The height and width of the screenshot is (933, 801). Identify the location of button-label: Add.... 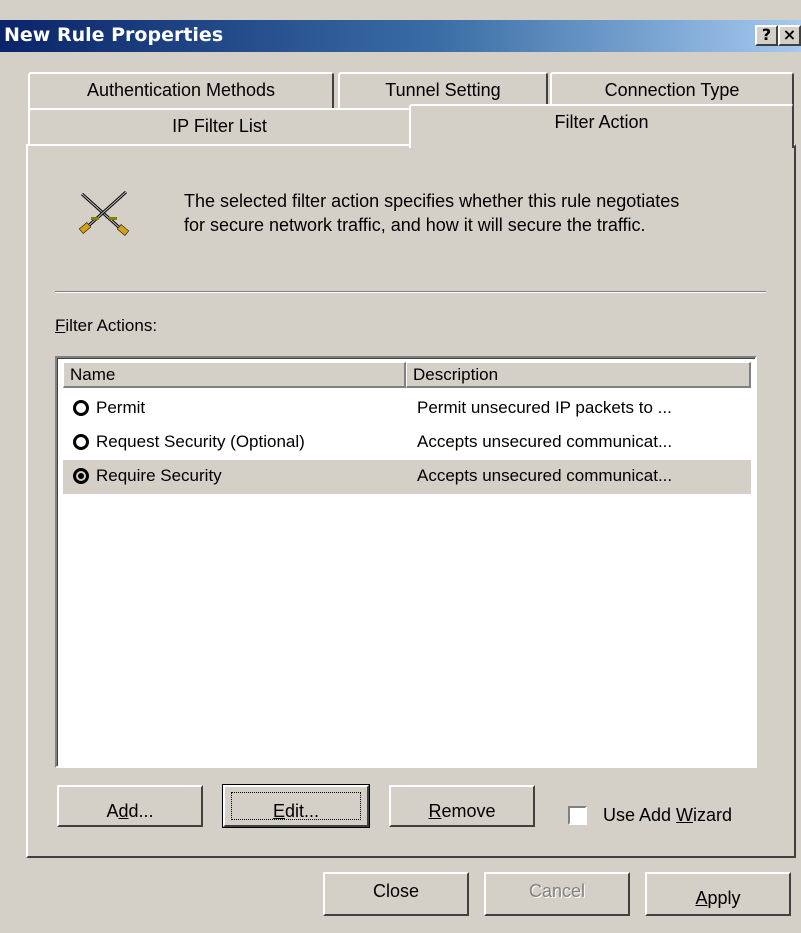
(129, 807).